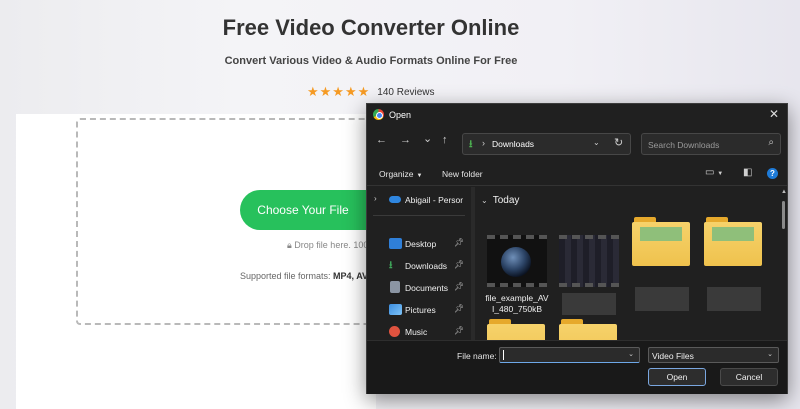 This screenshot has height=409, width=800. I want to click on sidebar-item-label: Abigail - Person, so click(434, 200).